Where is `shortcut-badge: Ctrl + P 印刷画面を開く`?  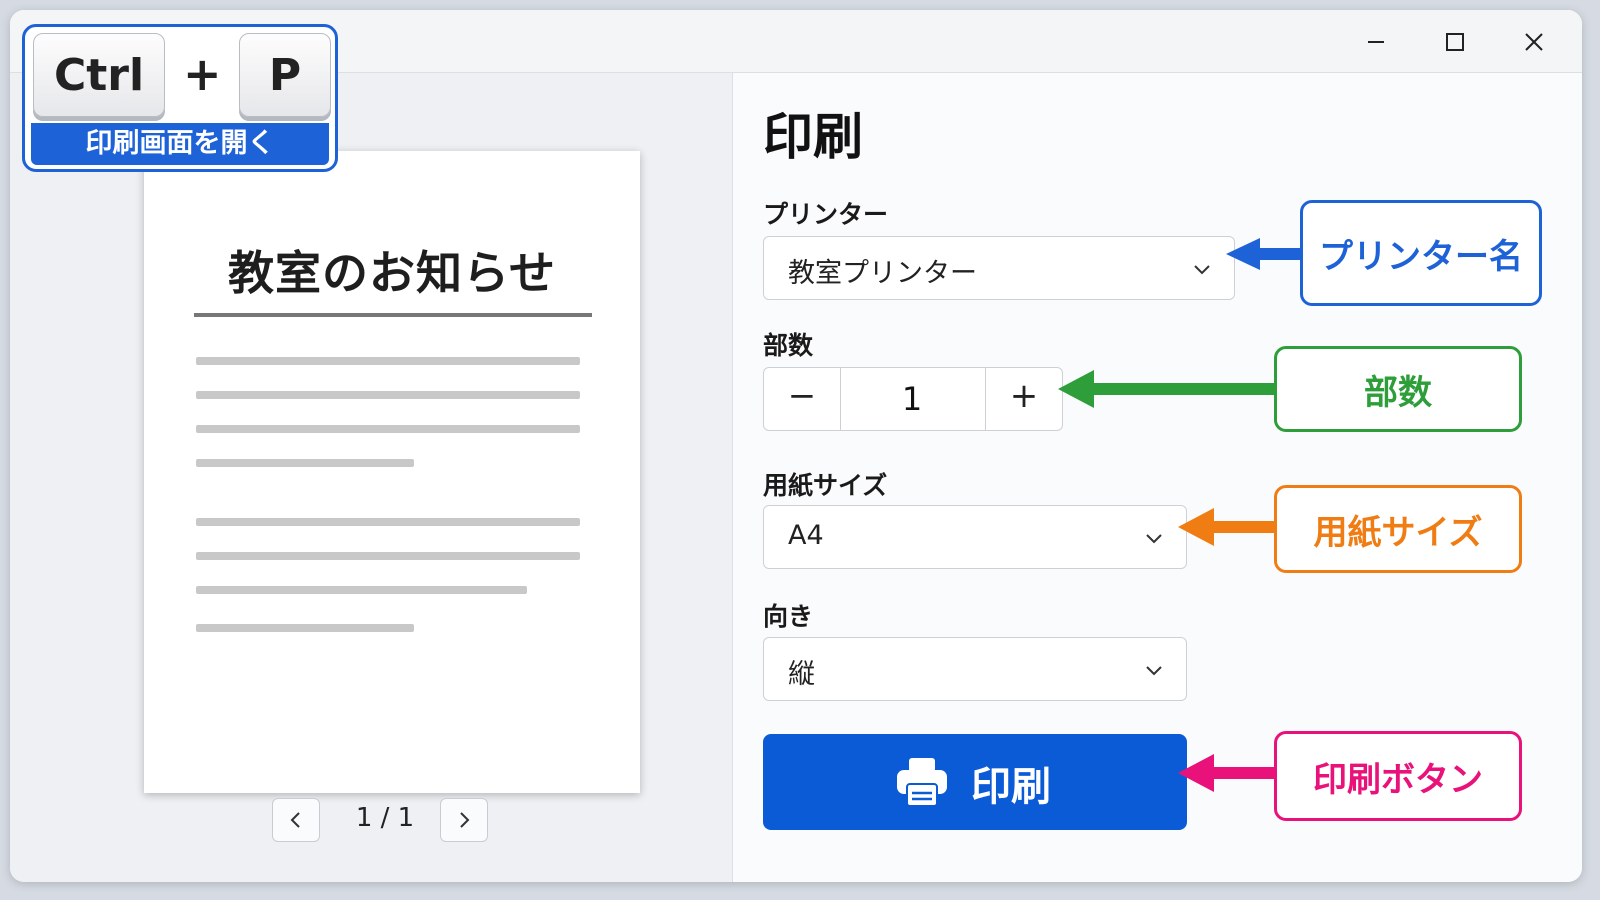 shortcut-badge: Ctrl + P 印刷画面を開く is located at coordinates (180, 98).